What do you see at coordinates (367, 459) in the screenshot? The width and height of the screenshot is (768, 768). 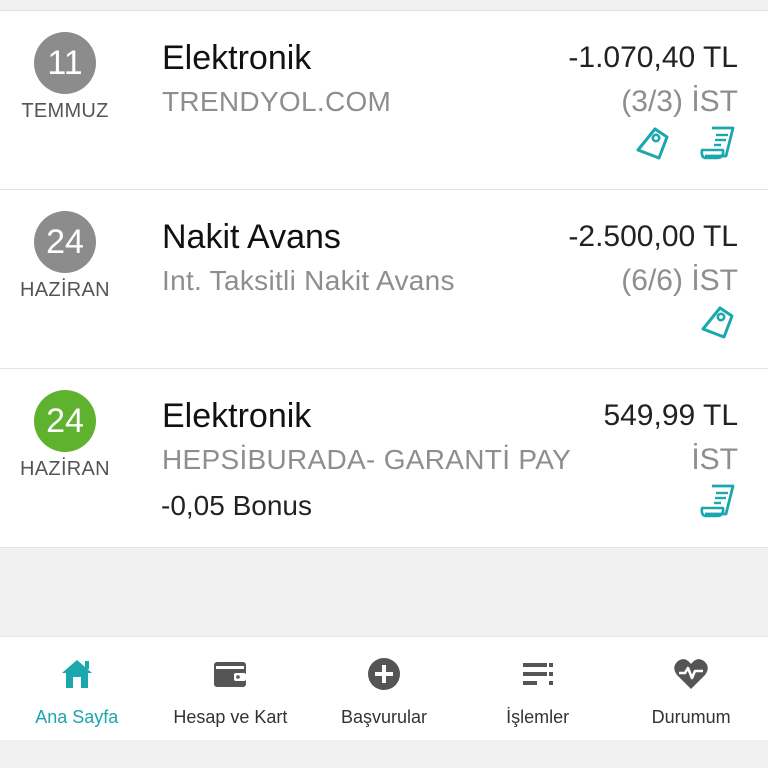 I see `transaction-merchant: HEPSİBURADA- GARANTİ PAY` at bounding box center [367, 459].